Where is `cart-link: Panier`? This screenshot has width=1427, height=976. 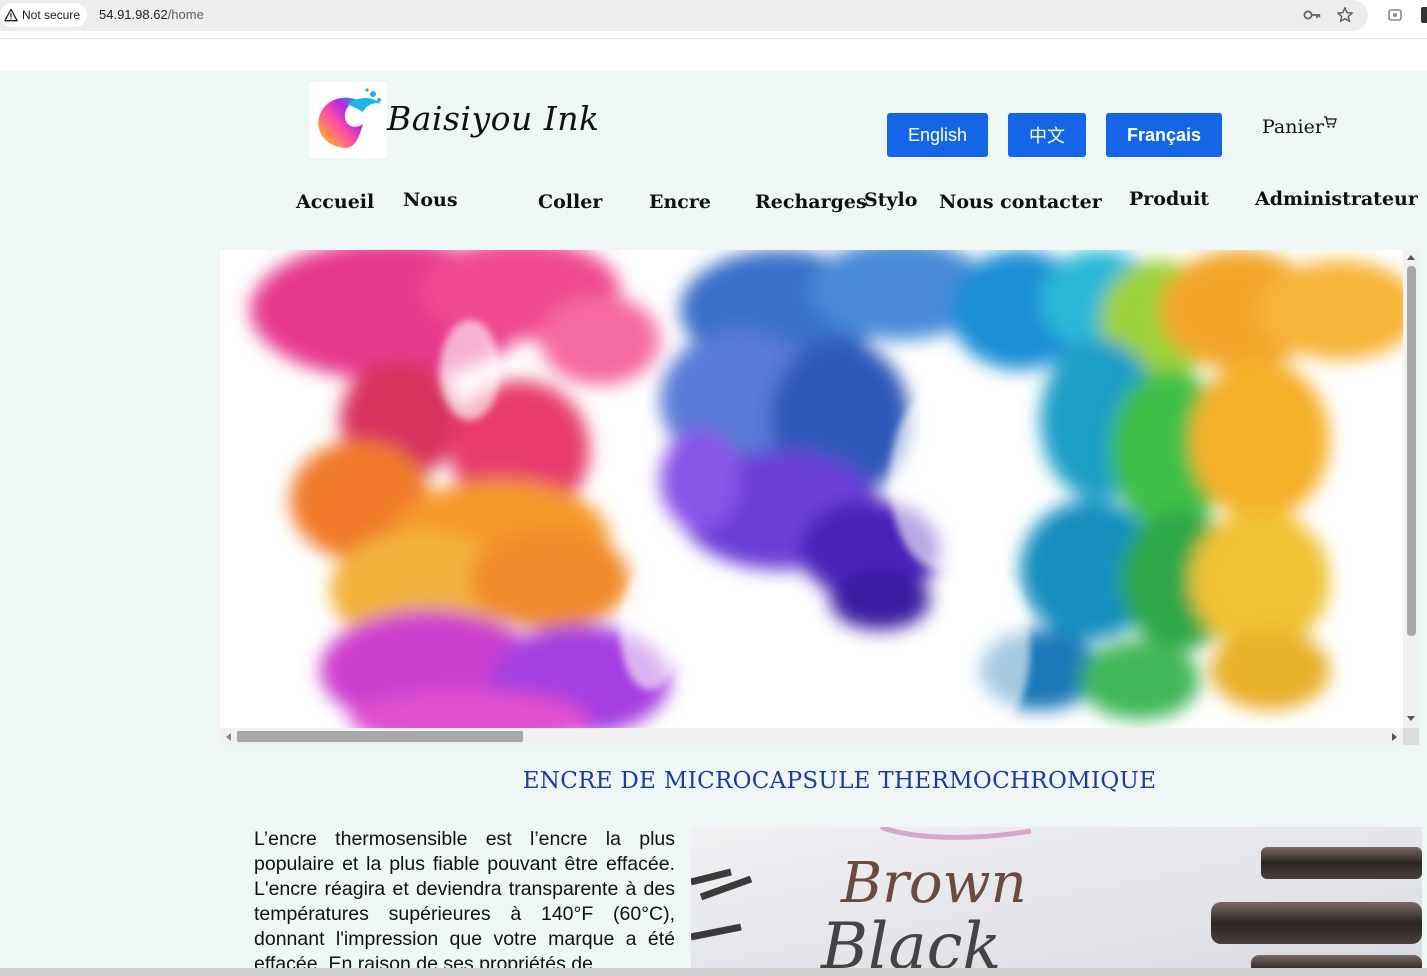 cart-link: Panier is located at coordinates (1299, 127).